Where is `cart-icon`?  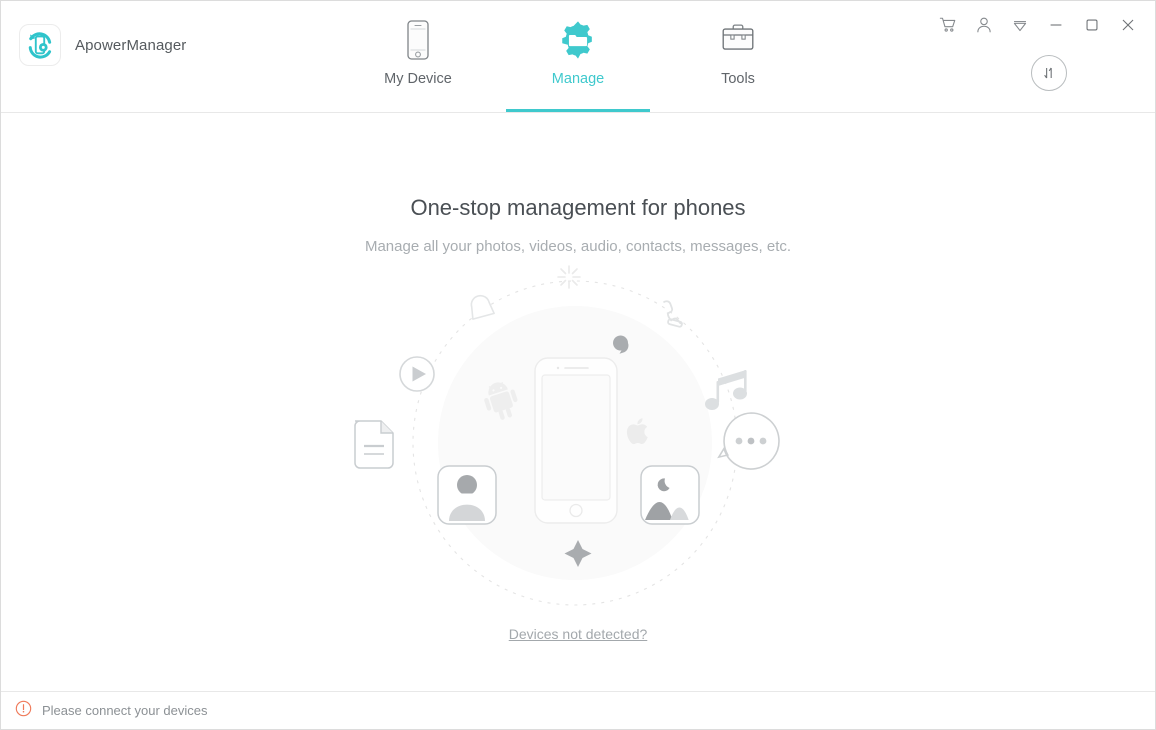 cart-icon is located at coordinates (948, 25).